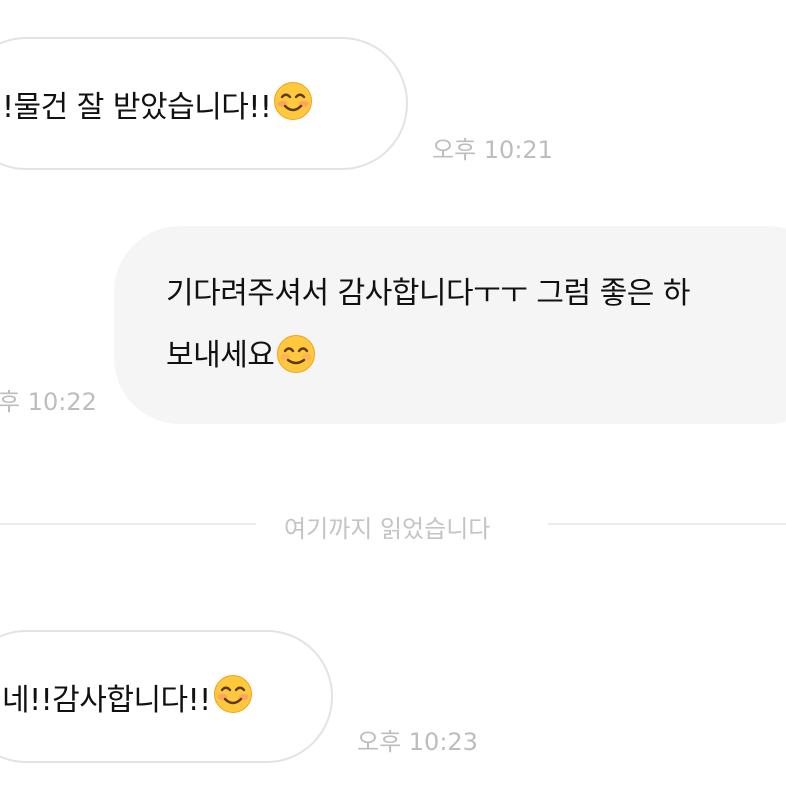 The width and height of the screenshot is (786, 786). What do you see at coordinates (296, 354) in the screenshot?
I see `smiling-face-emoji-icon` at bounding box center [296, 354].